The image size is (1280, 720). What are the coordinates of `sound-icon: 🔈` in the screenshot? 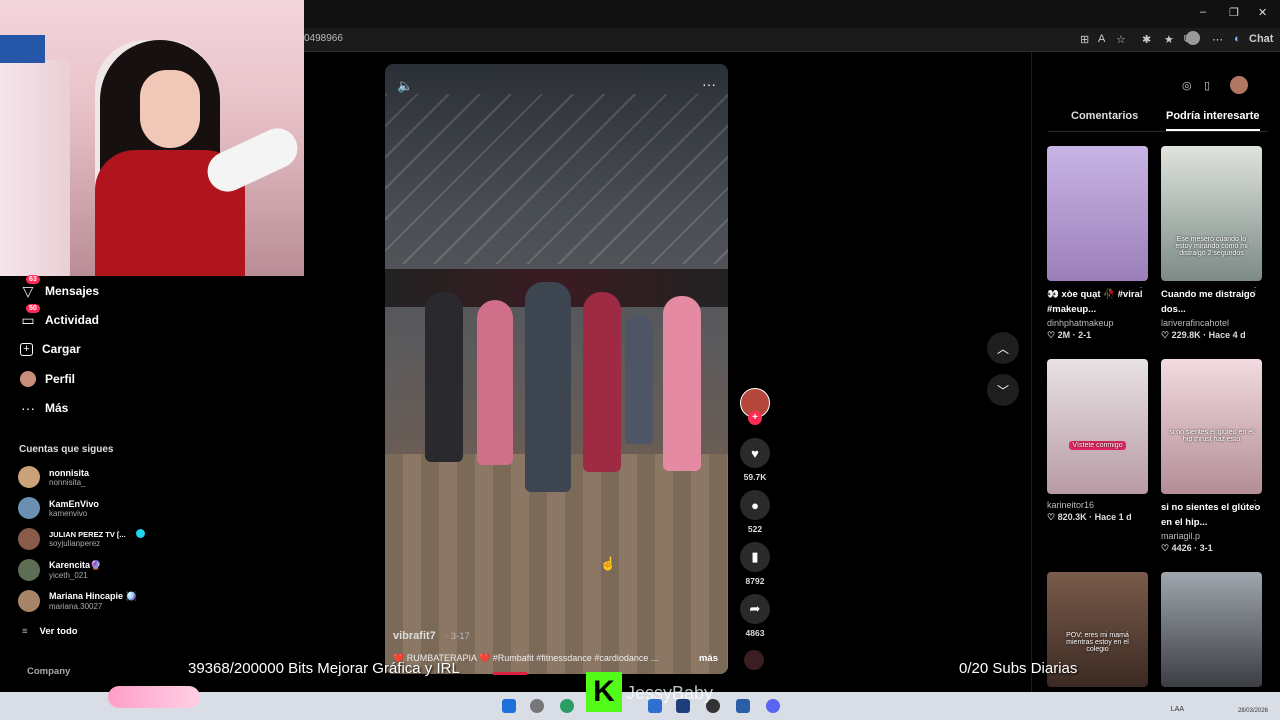 It's located at (405, 86).